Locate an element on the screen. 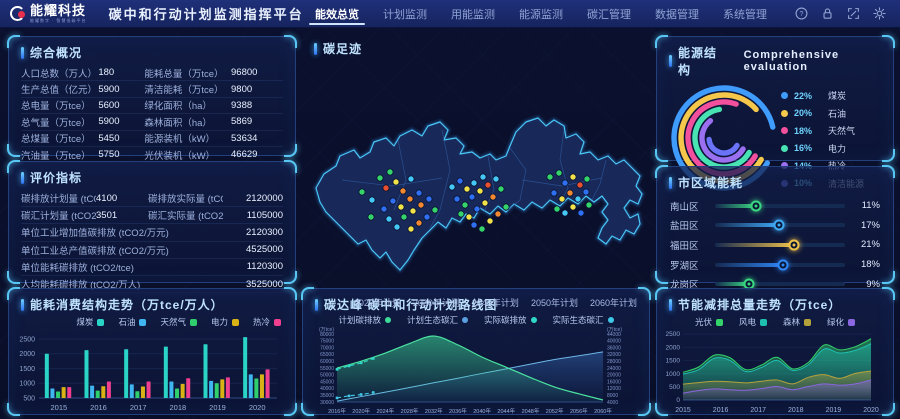 The height and width of the screenshot is (419, 900). tab-计划监测: 计划监测 is located at coordinates (405, 13).